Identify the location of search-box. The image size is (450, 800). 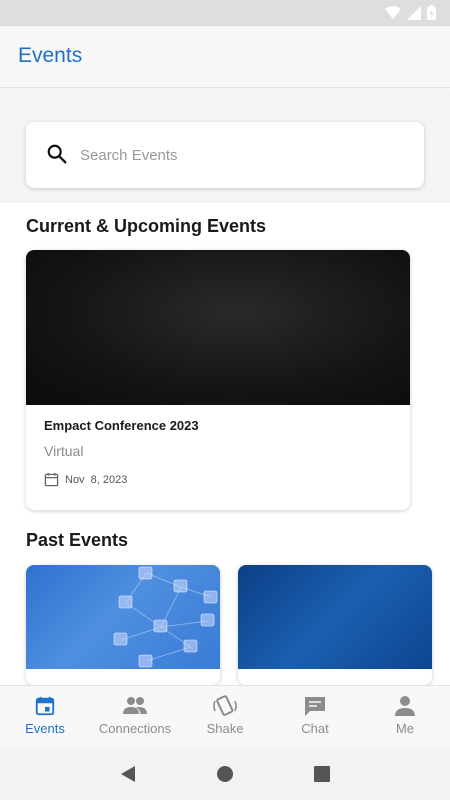
(225, 155).